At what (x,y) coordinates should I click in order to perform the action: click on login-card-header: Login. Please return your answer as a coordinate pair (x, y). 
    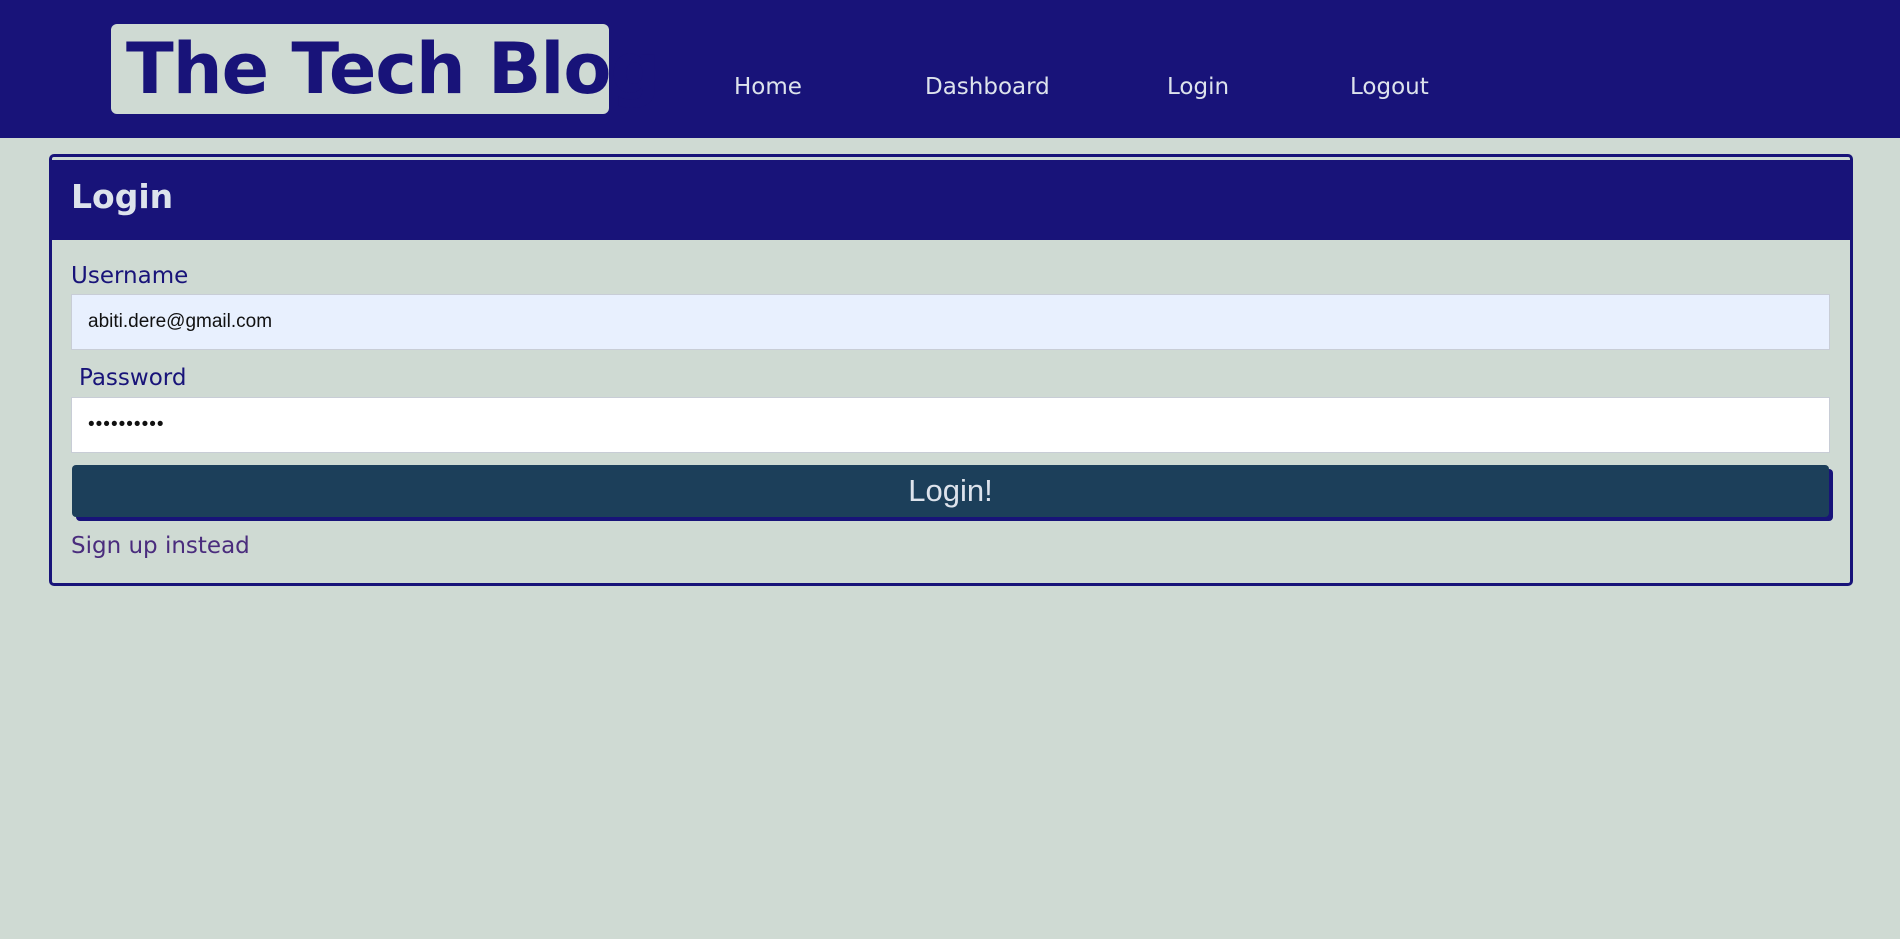
    Looking at the image, I should click on (951, 200).